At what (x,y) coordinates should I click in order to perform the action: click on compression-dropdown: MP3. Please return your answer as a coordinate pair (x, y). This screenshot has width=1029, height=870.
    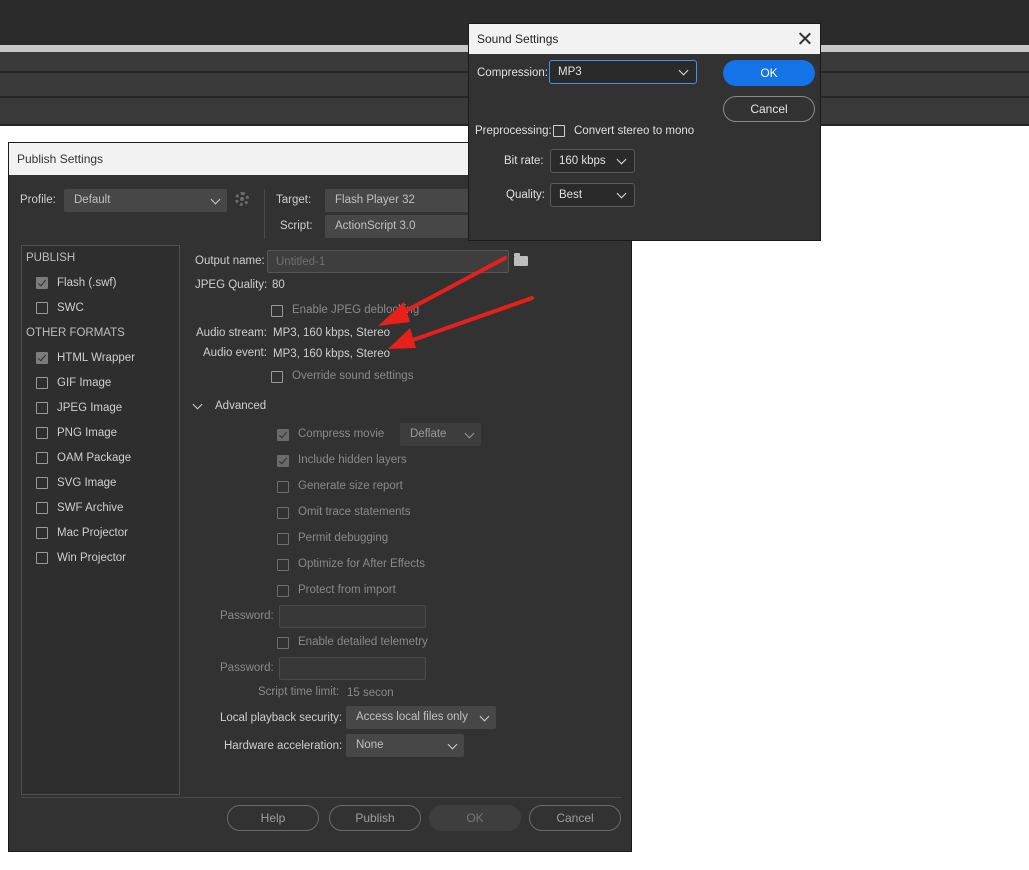
    Looking at the image, I should click on (623, 72).